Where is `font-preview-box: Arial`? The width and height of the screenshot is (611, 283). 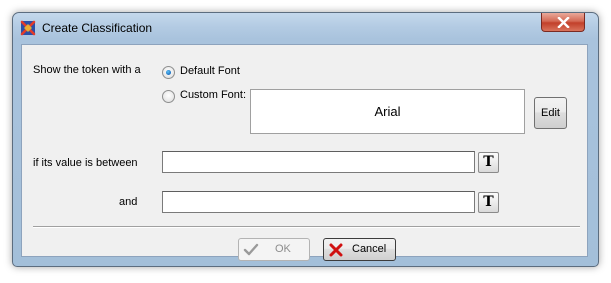 font-preview-box: Arial is located at coordinates (387, 111).